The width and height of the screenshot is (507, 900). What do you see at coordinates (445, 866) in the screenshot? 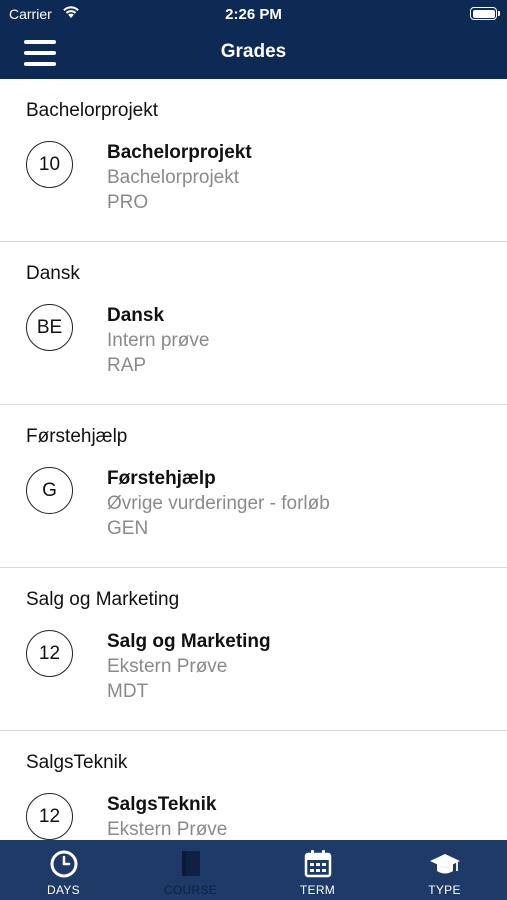
I see `graduation-cap-icon` at bounding box center [445, 866].